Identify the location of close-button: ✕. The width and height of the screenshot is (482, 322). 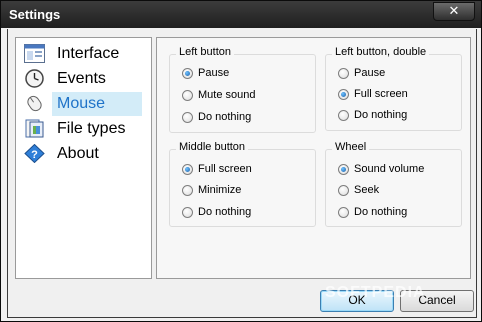
(454, 11).